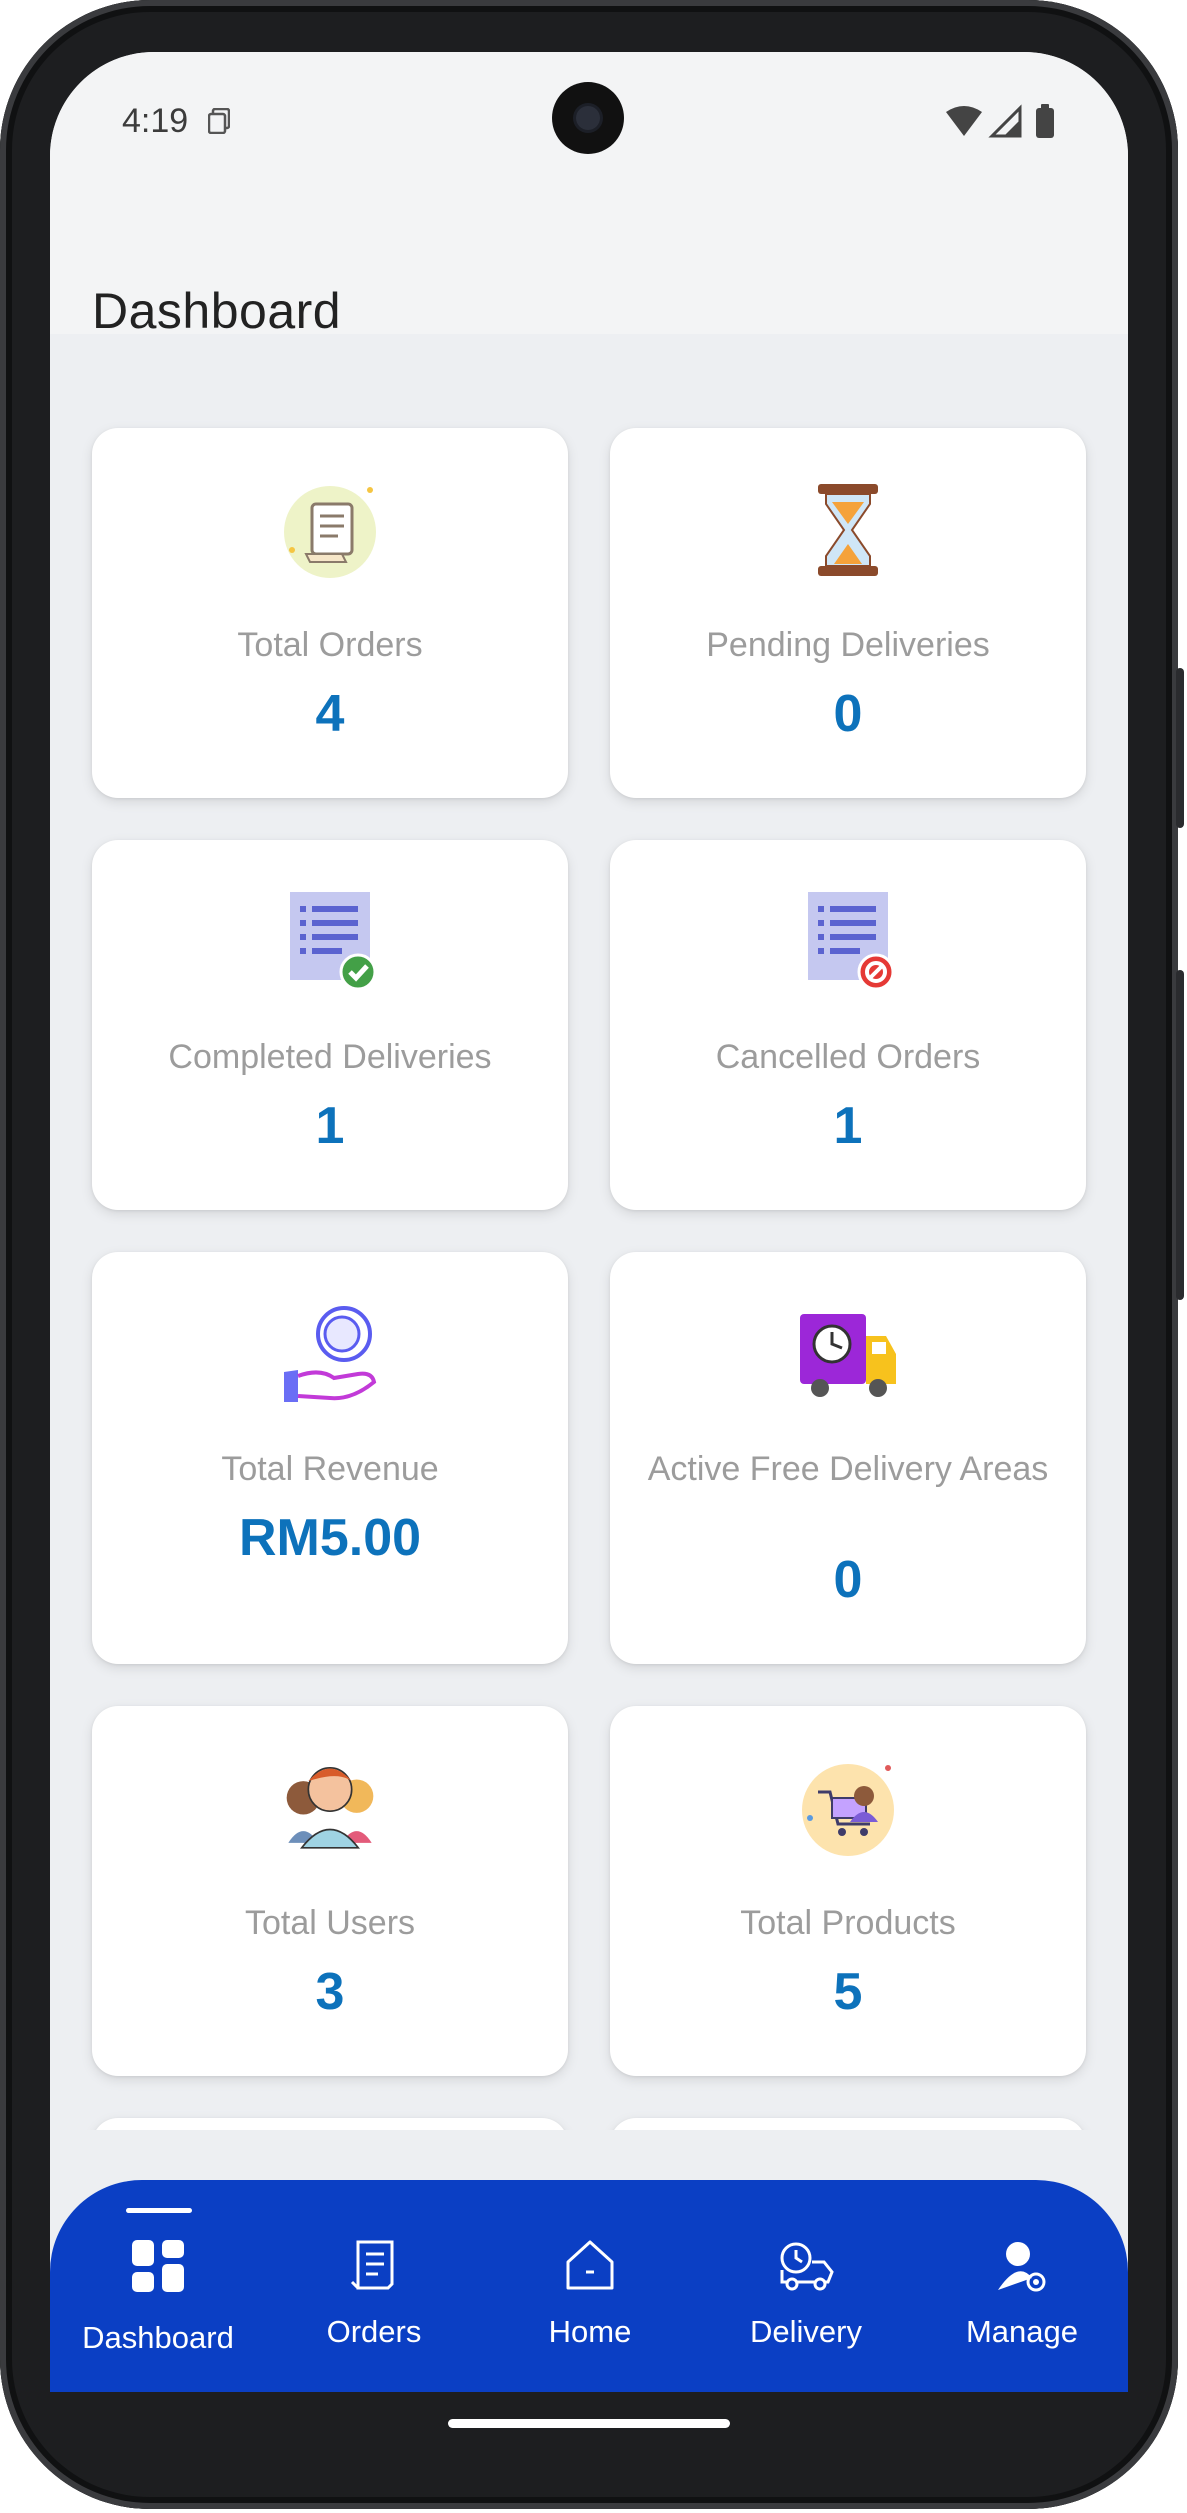 This screenshot has width=1187, height=2513. What do you see at coordinates (848, 1992) in the screenshot?
I see `card-value: 5` at bounding box center [848, 1992].